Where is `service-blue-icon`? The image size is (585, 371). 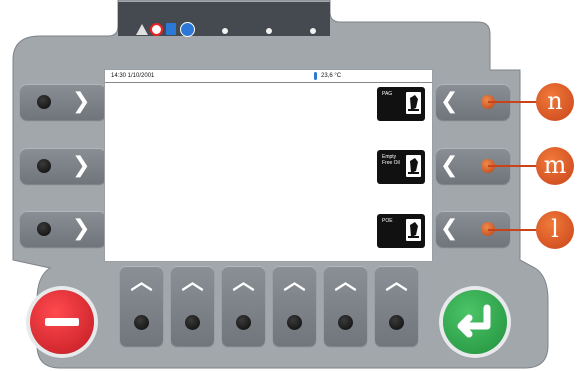 service-blue-icon is located at coordinates (187, 29).